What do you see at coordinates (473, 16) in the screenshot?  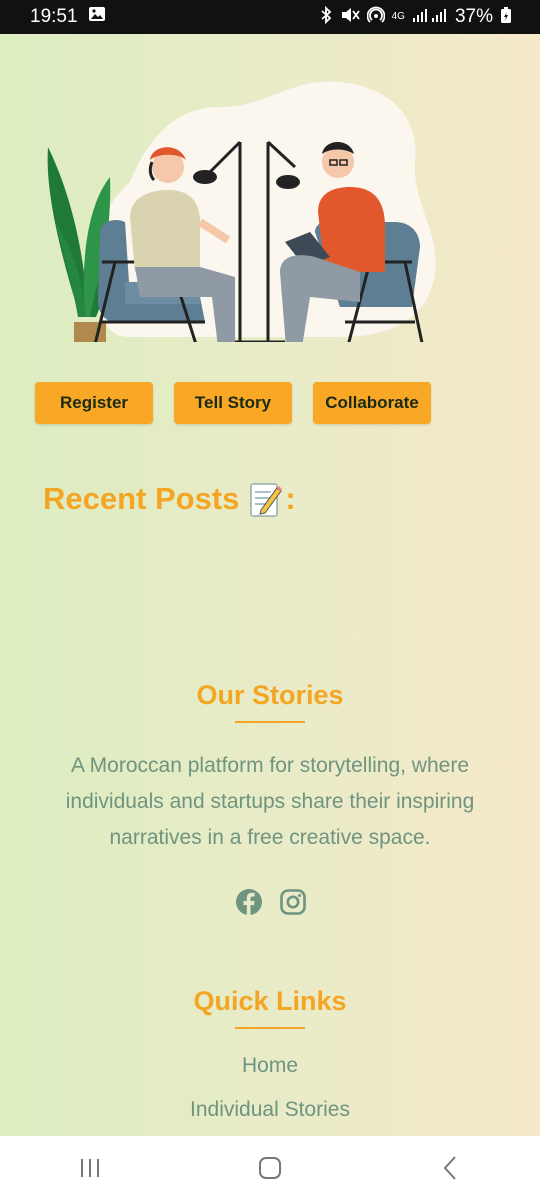 I see `battery-level: 37%` at bounding box center [473, 16].